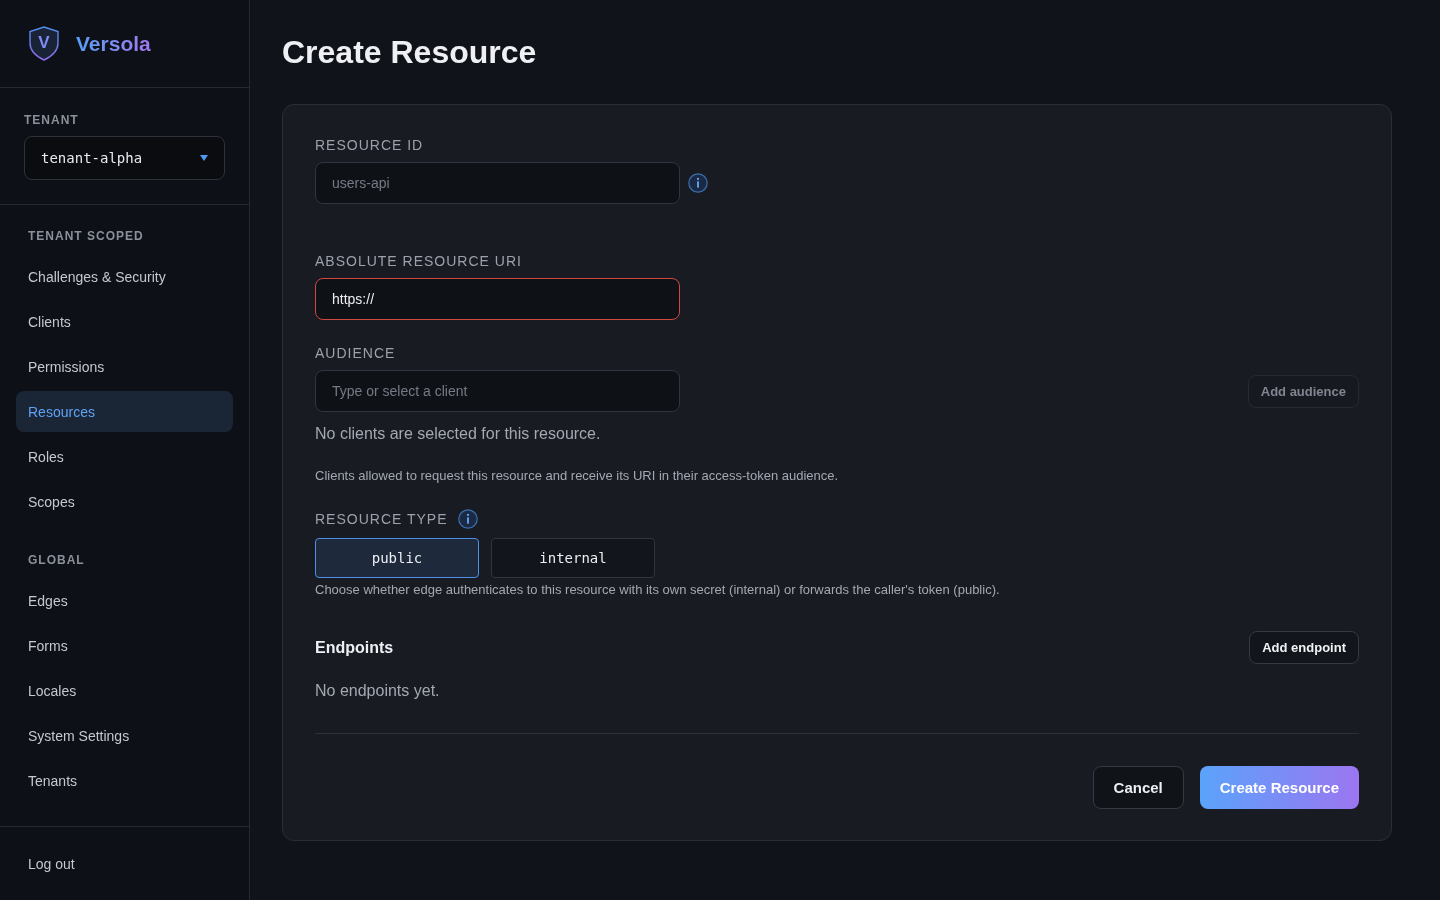 This screenshot has width=1440, height=900. What do you see at coordinates (124, 690) in the screenshot?
I see `nav-item: Locales` at bounding box center [124, 690].